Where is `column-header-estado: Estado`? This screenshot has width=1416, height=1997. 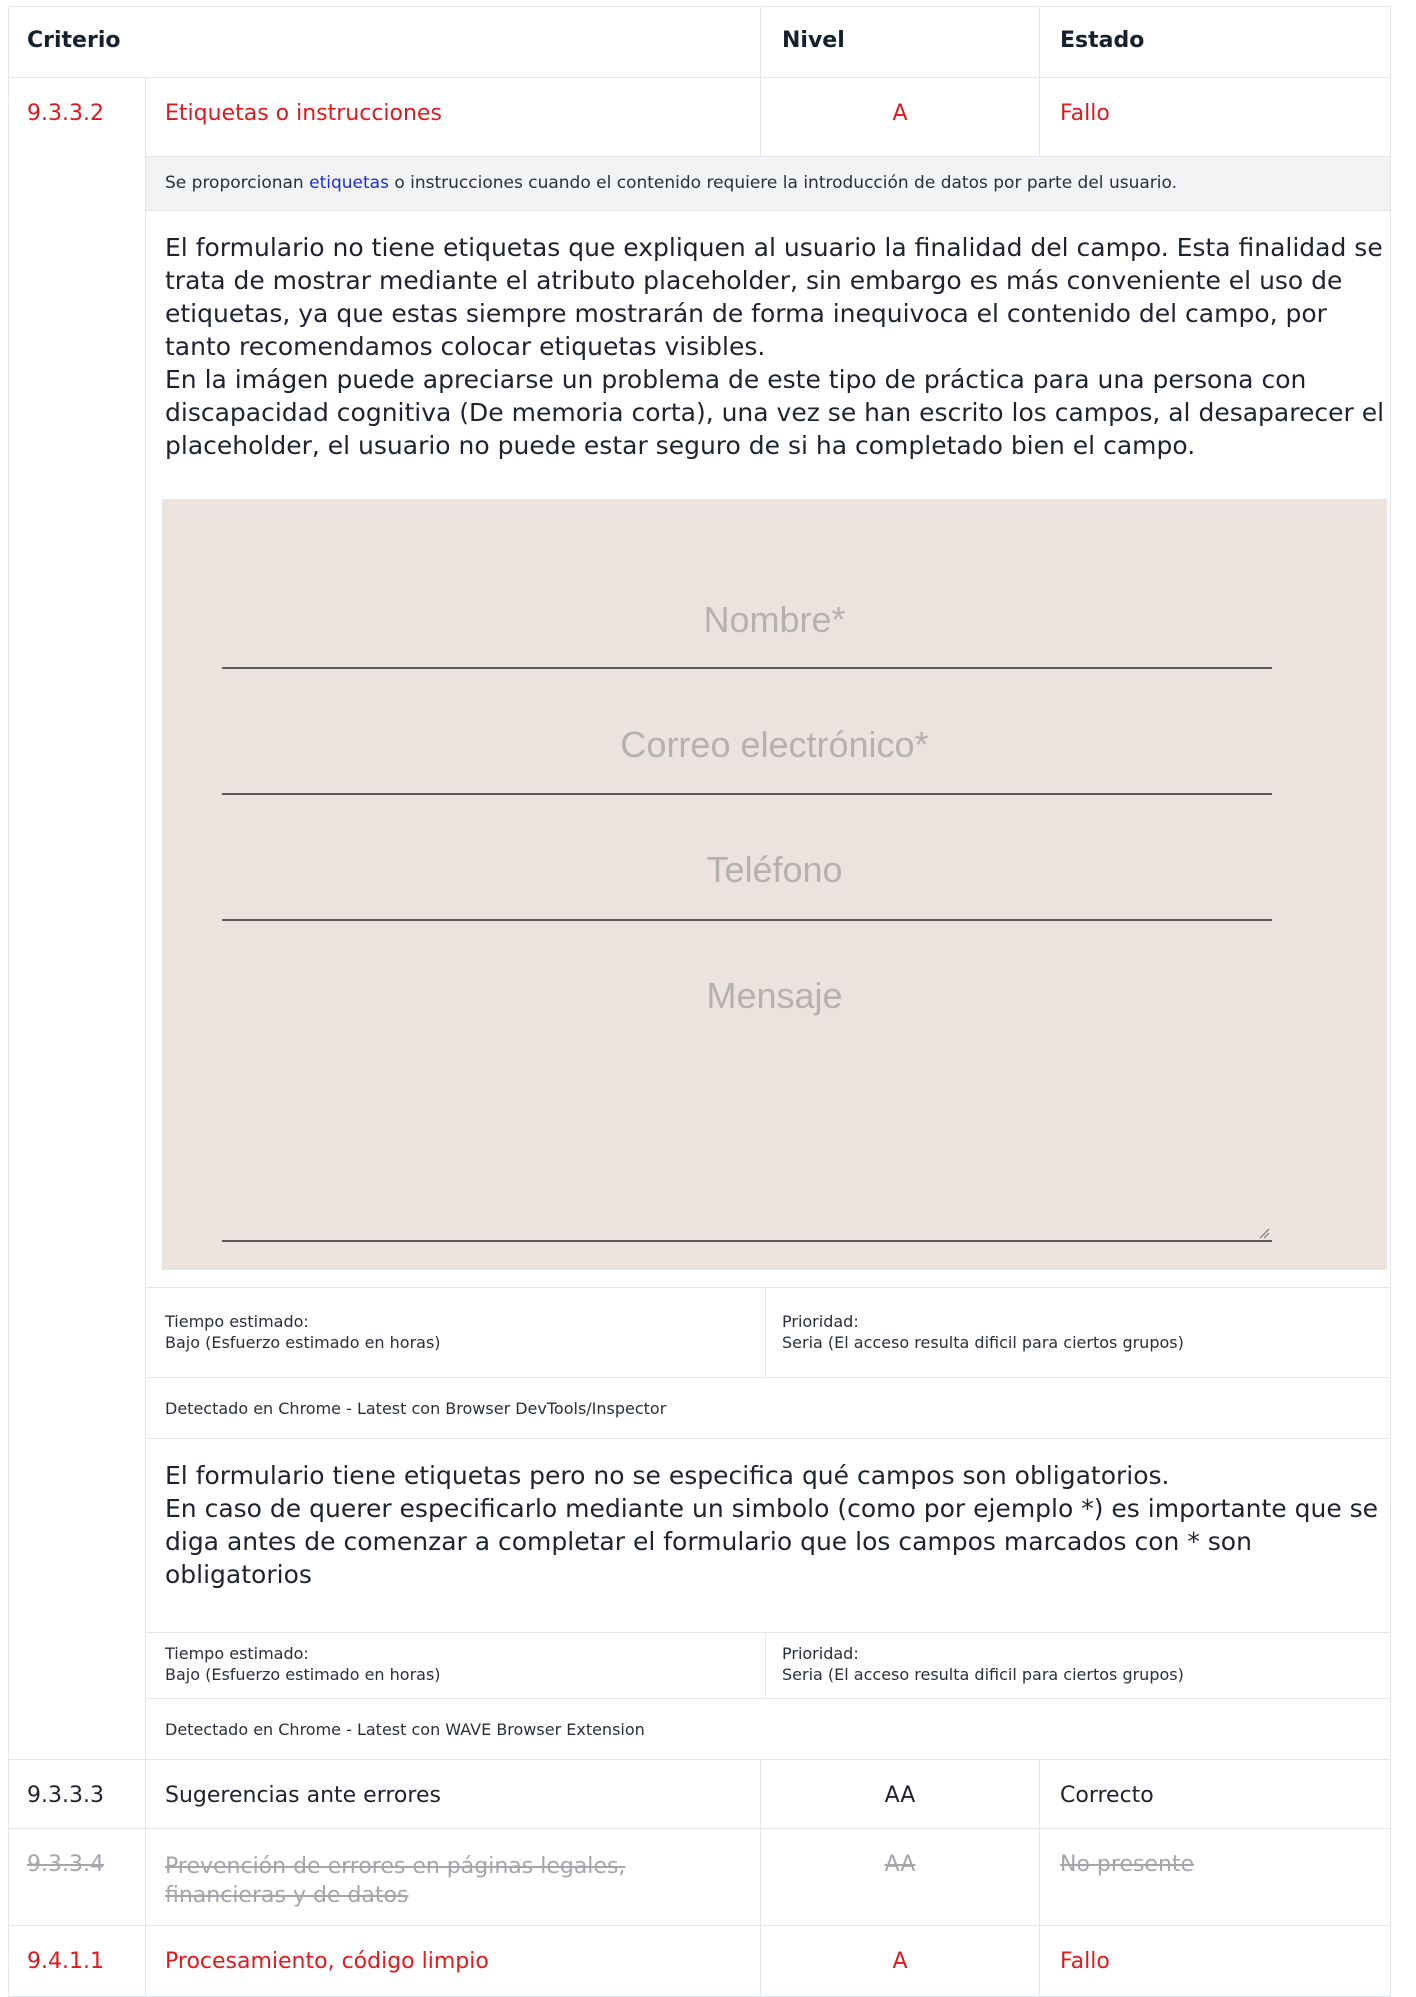 column-header-estado: Estado is located at coordinates (1102, 40).